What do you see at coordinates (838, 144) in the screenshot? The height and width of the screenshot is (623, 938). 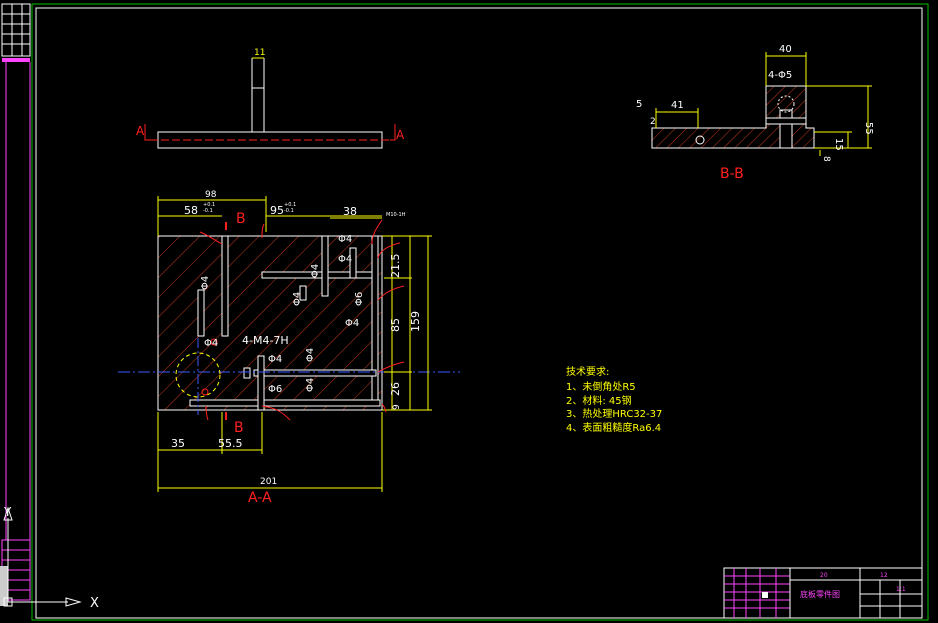 I see `dim-bb-15: 15` at bounding box center [838, 144].